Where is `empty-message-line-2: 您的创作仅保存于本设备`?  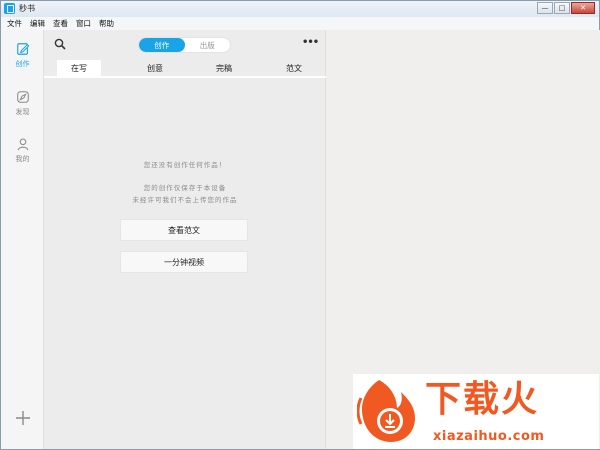
empty-message-line-2: 您的创作仅保存于本设备 is located at coordinates (185, 188).